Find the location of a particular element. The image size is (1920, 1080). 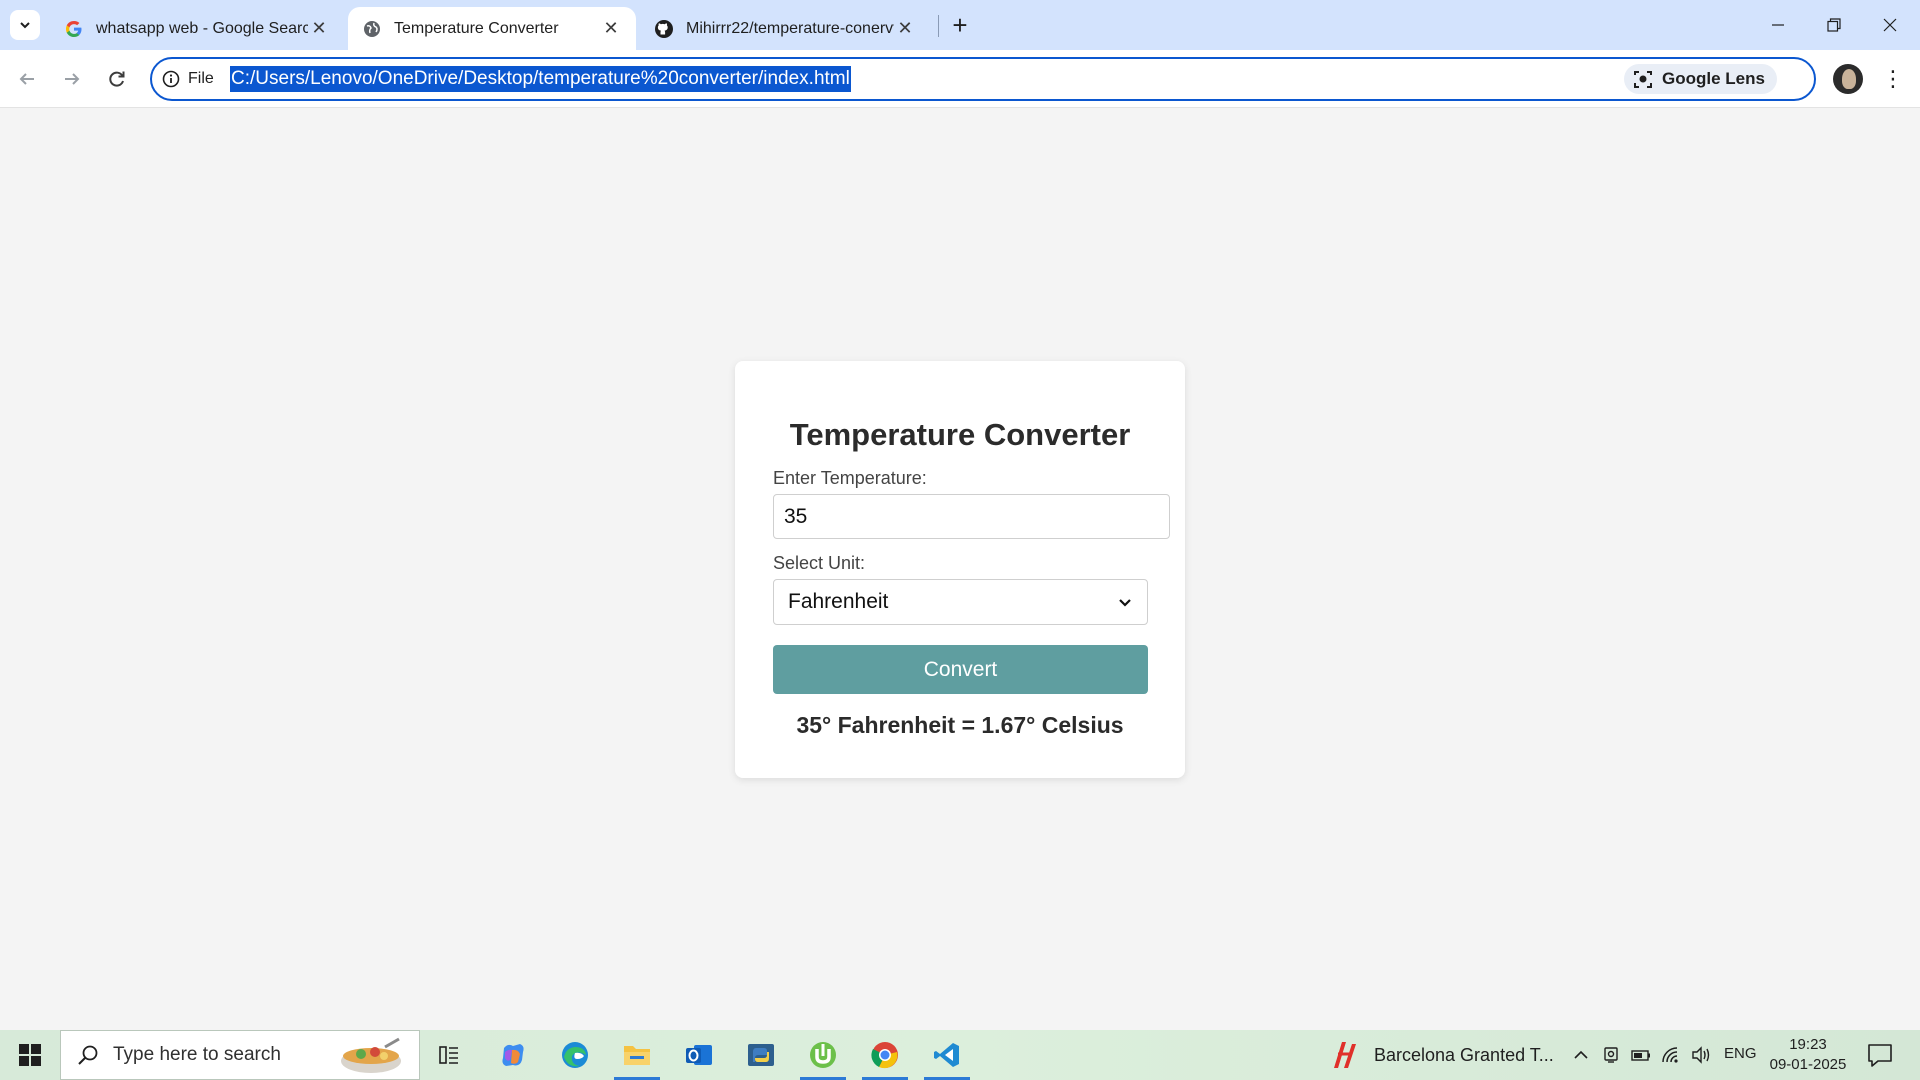

unit-select: Fahrenheit is located at coordinates (960, 602).